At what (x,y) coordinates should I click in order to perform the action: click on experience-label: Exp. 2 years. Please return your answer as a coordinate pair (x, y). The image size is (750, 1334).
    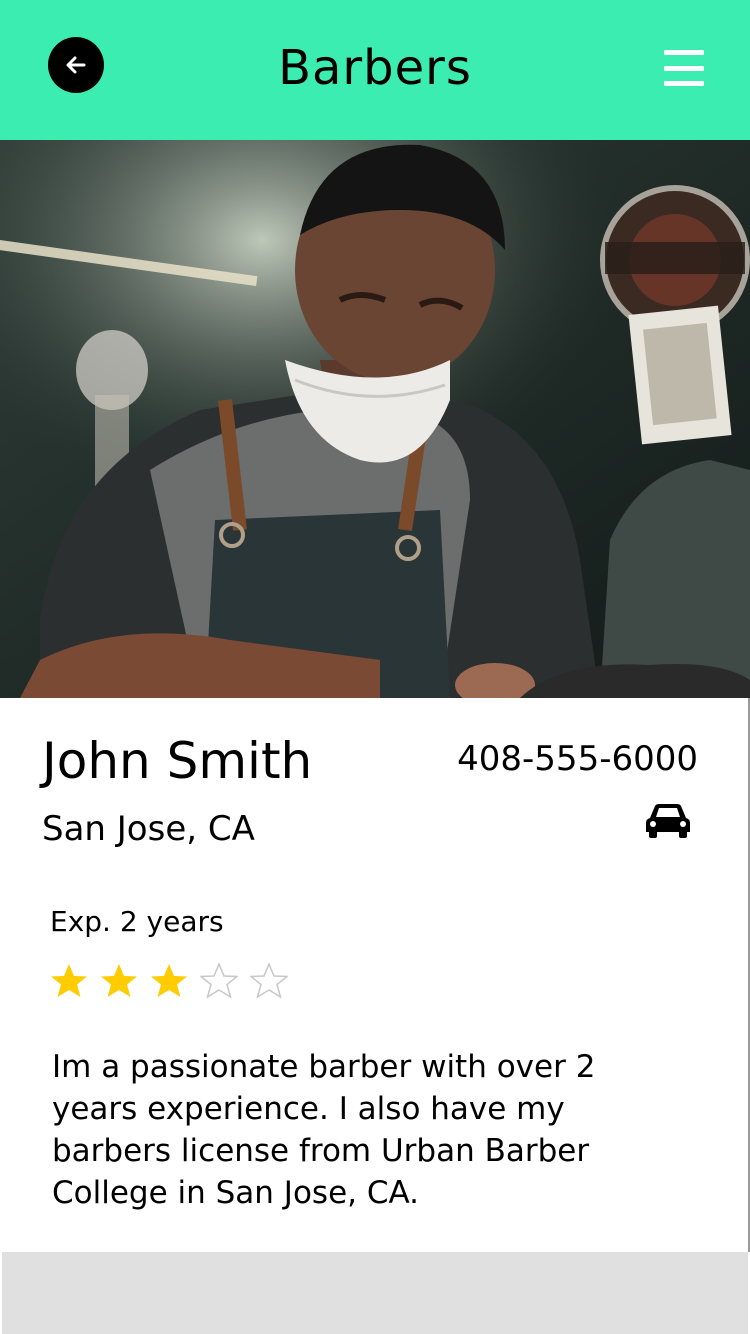
    Looking at the image, I should click on (137, 921).